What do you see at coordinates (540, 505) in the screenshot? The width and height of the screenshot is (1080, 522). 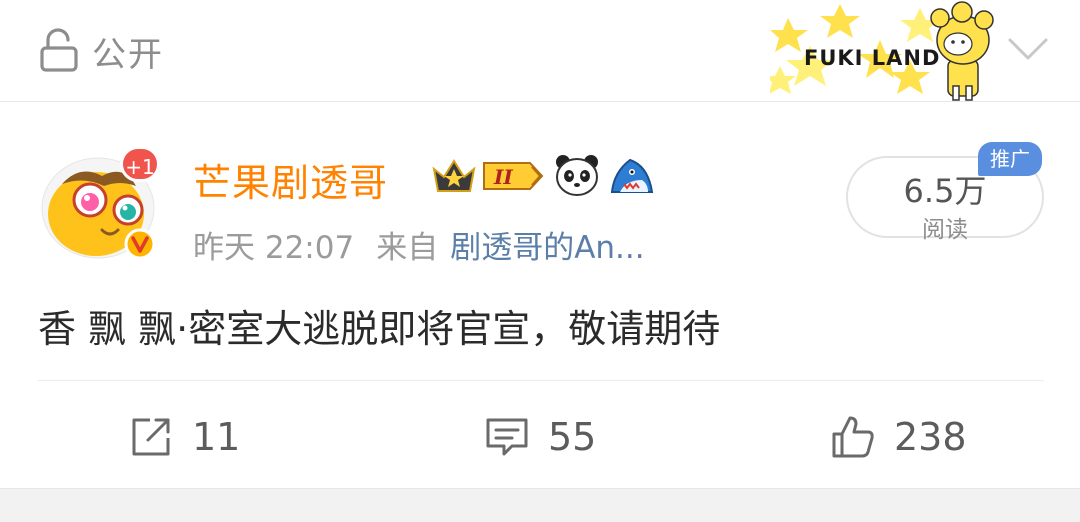 I see `feed-separator` at bounding box center [540, 505].